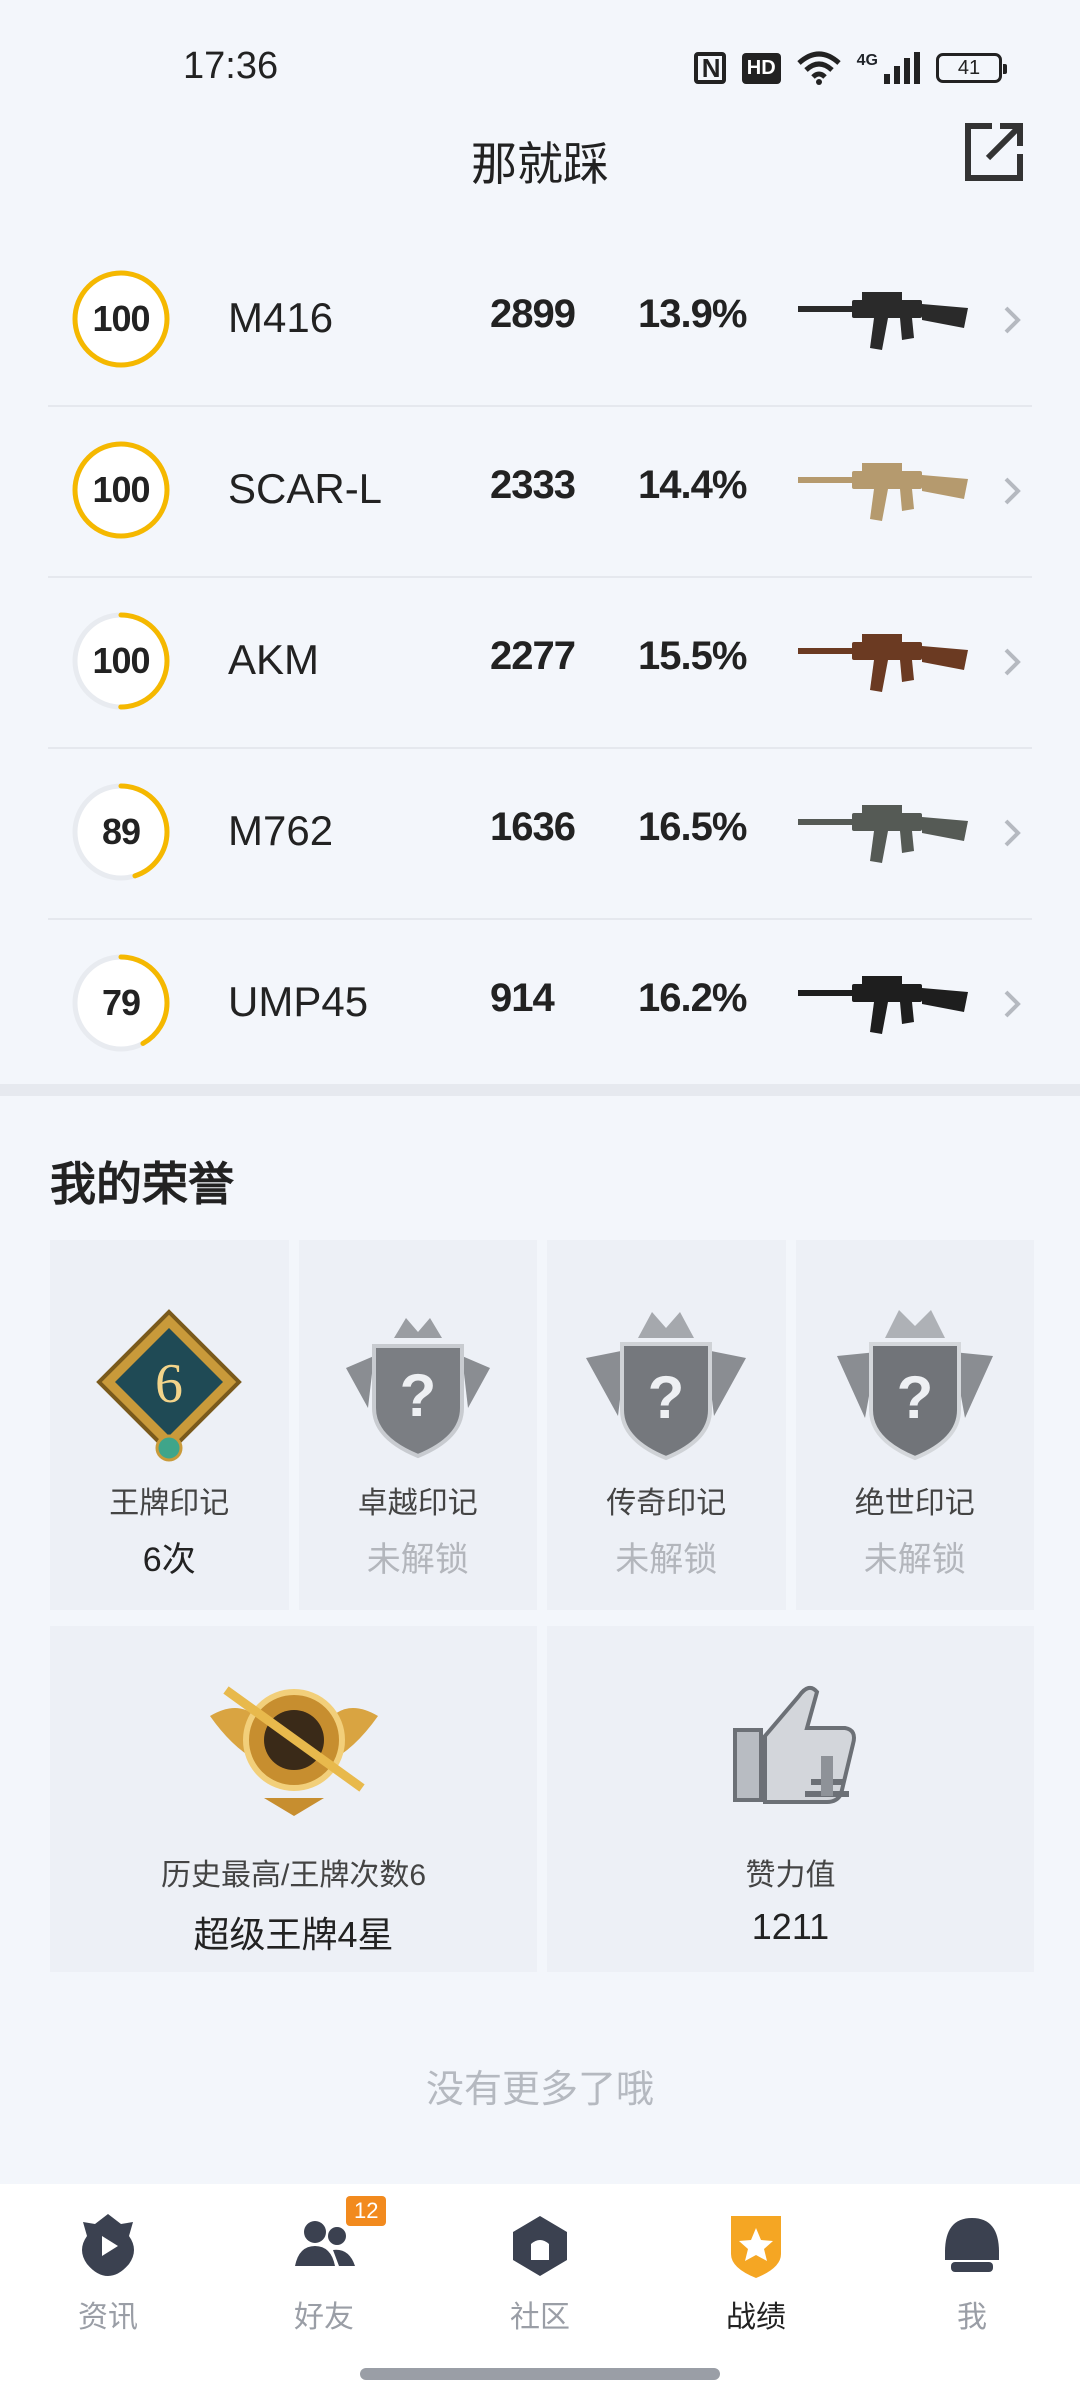 This screenshot has width=1080, height=2400. Describe the element at coordinates (790, 1875) in the screenshot. I see `likes-label: 赞力值` at that location.